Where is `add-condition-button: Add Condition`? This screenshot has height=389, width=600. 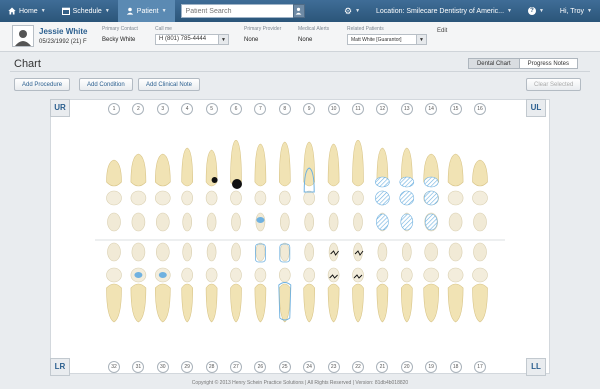
add-condition-button: Add Condition is located at coordinates (106, 84).